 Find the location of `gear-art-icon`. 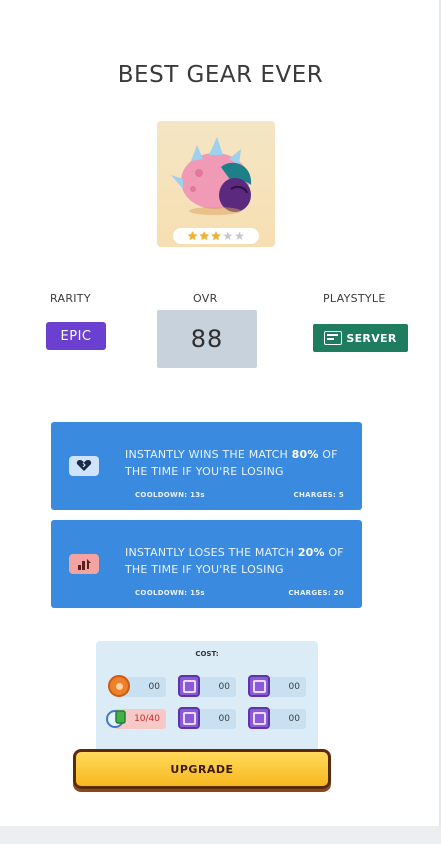

gear-art-icon is located at coordinates (211, 176).